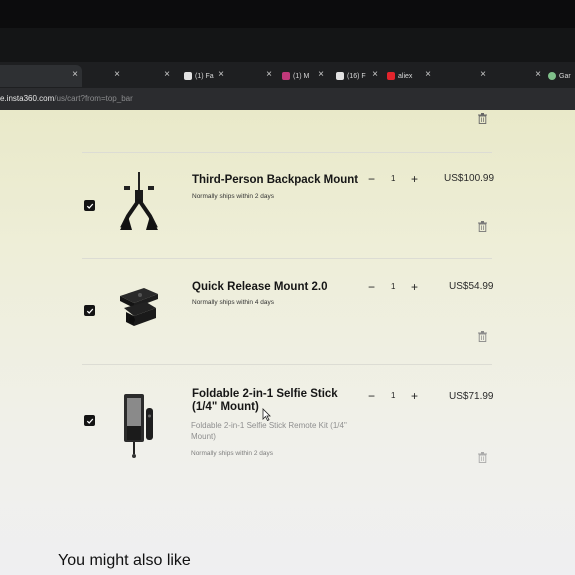 The height and width of the screenshot is (575, 575). What do you see at coordinates (252, 76) in the screenshot?
I see `tab-4: ×` at bounding box center [252, 76].